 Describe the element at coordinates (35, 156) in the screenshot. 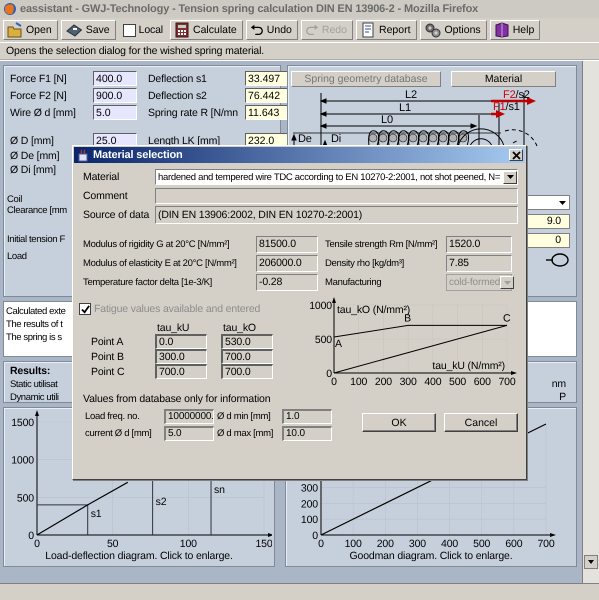

I see `field-label: Ø De [mm]` at that location.